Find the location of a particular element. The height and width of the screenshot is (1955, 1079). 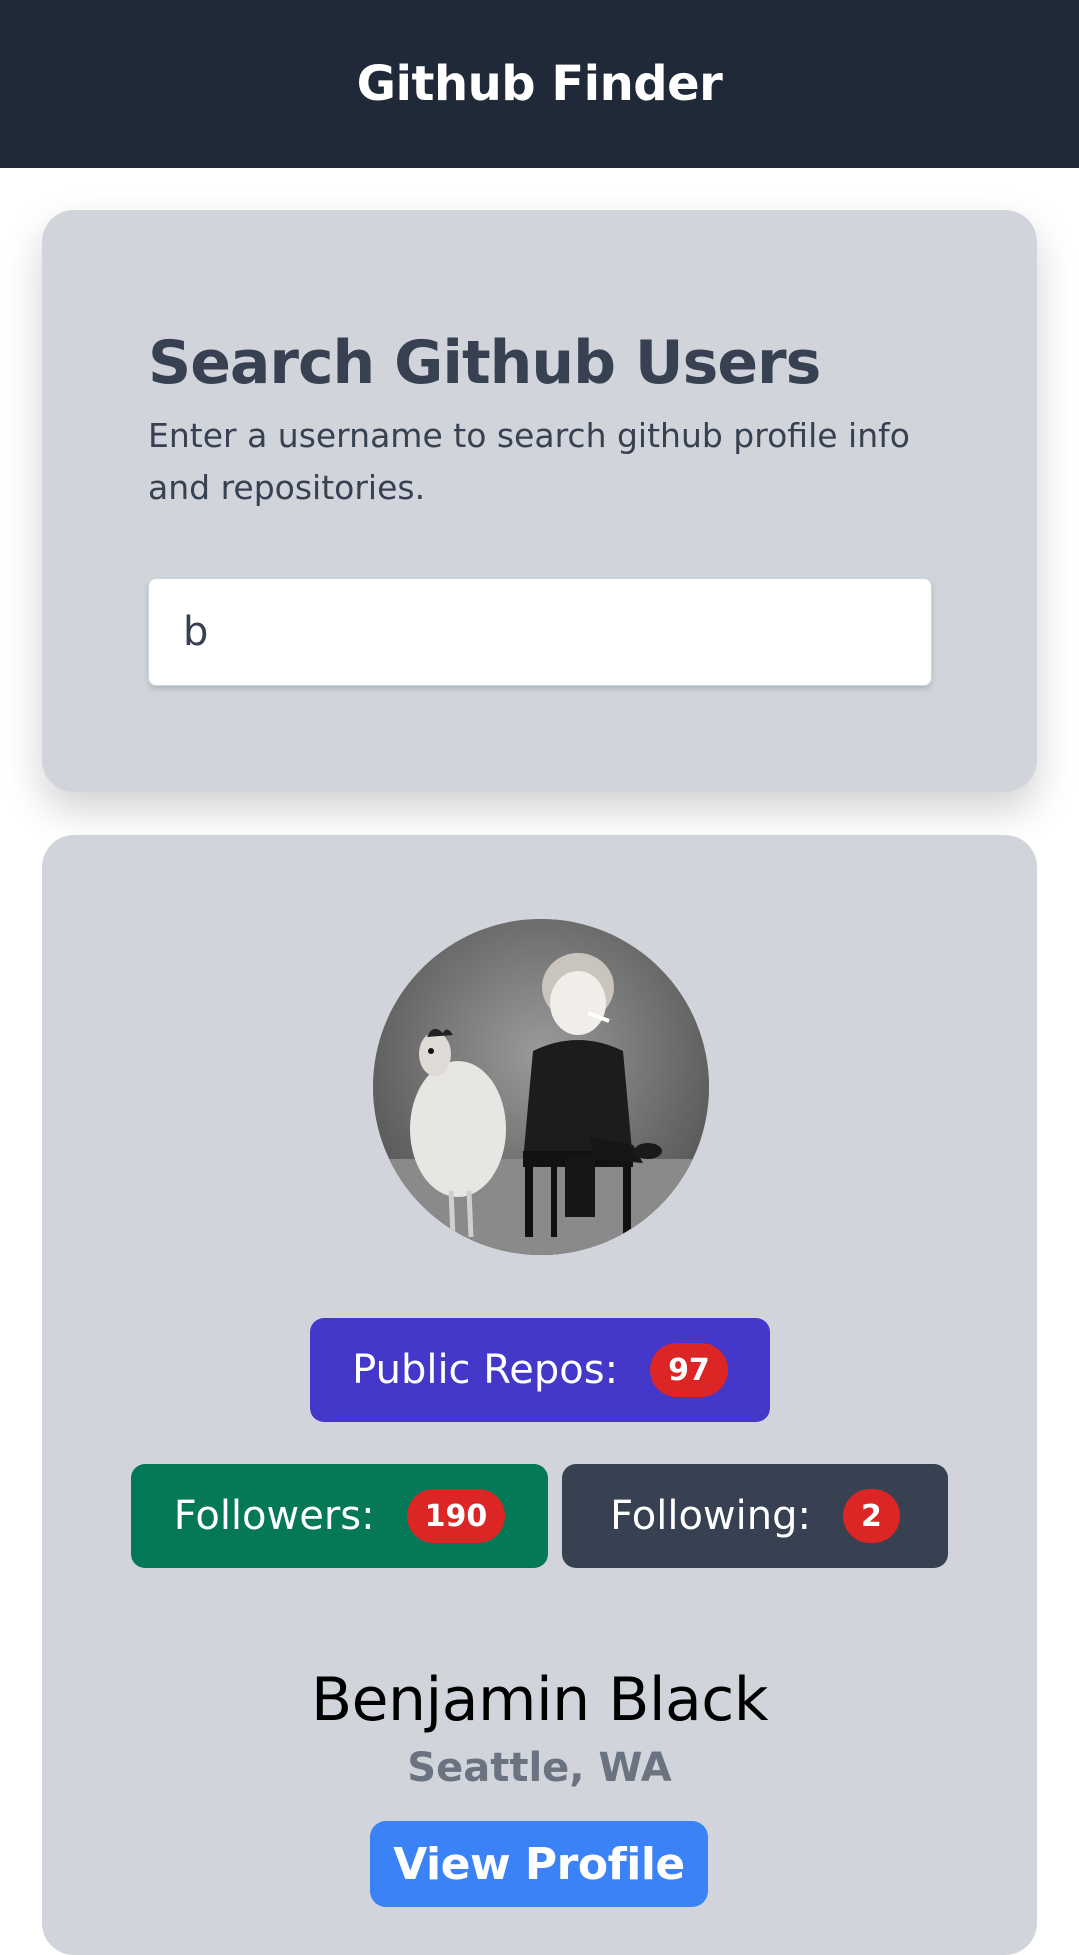

view-profile-button: View Profile is located at coordinates (539, 1864).